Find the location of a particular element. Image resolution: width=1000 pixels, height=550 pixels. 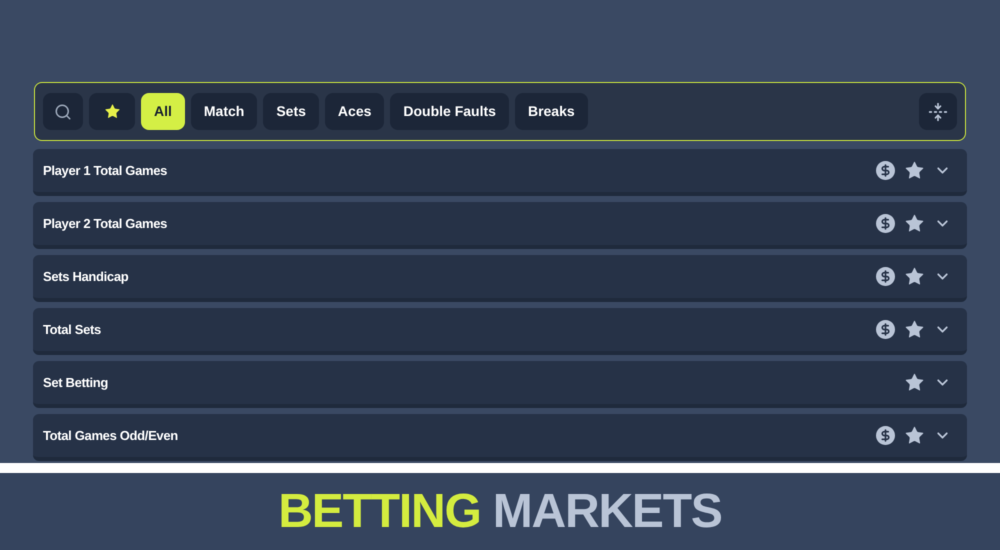

market-name: Sets Handicap is located at coordinates (86, 277).